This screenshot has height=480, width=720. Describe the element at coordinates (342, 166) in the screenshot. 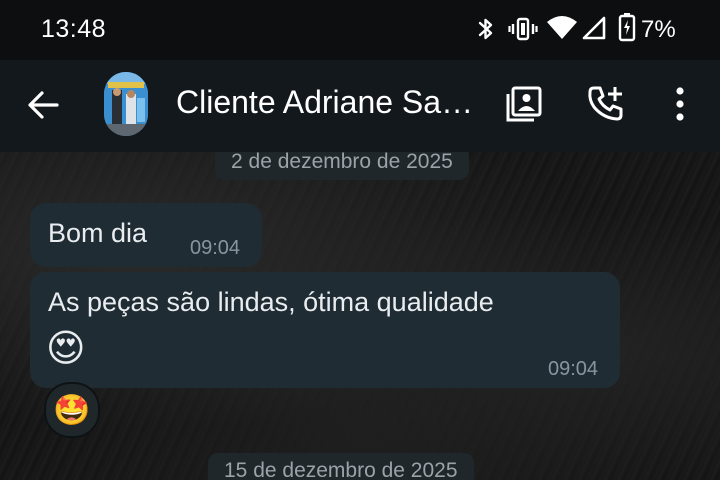

I see `date-separator: 2 de dezembro de 2025` at that location.